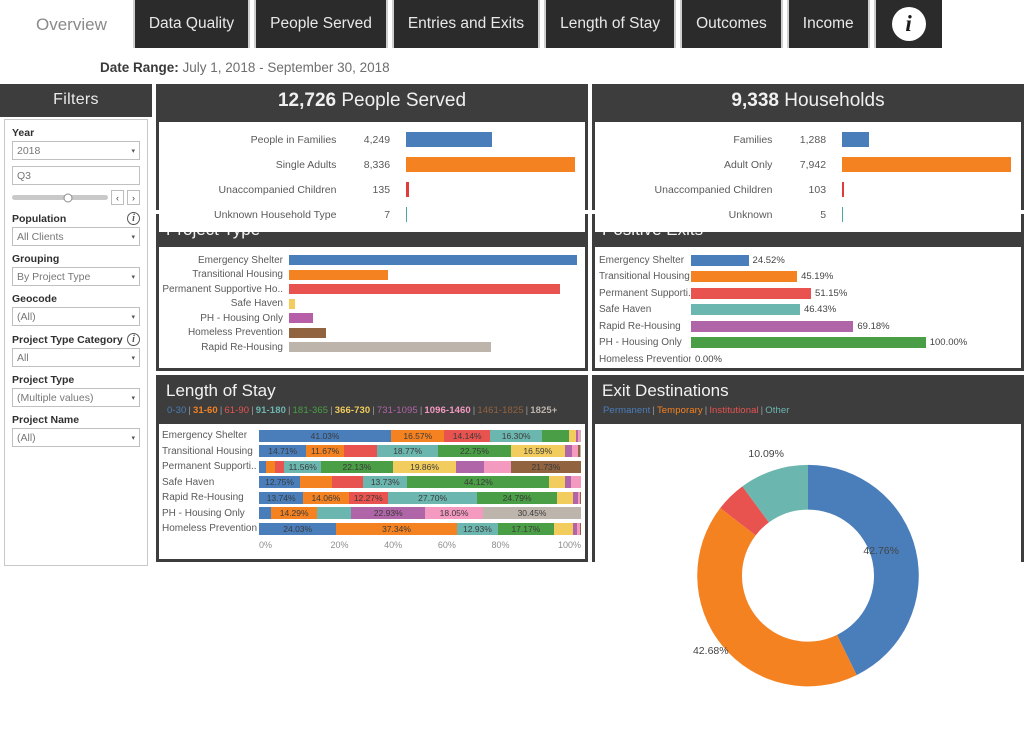 This screenshot has height=732, width=1024. What do you see at coordinates (418, 435) in the screenshot?
I see `length-of-stay-segment: 16.57%` at bounding box center [418, 435].